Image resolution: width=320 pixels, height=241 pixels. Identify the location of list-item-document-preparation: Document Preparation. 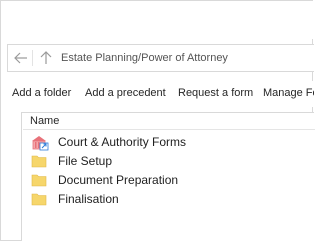
(166, 181).